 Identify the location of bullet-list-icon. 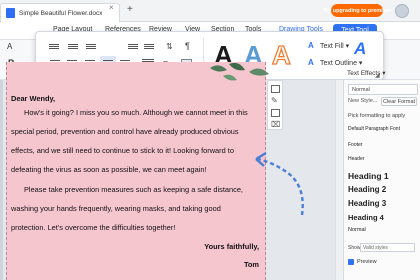
(54, 47).